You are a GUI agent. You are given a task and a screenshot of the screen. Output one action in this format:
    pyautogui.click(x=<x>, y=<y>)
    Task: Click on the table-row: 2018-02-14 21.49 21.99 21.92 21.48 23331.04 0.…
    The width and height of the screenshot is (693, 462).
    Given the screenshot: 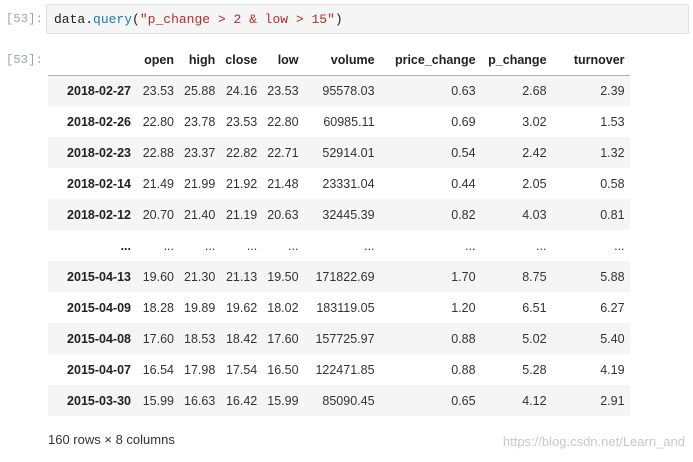 What is the action you would take?
    pyautogui.click(x=339, y=183)
    